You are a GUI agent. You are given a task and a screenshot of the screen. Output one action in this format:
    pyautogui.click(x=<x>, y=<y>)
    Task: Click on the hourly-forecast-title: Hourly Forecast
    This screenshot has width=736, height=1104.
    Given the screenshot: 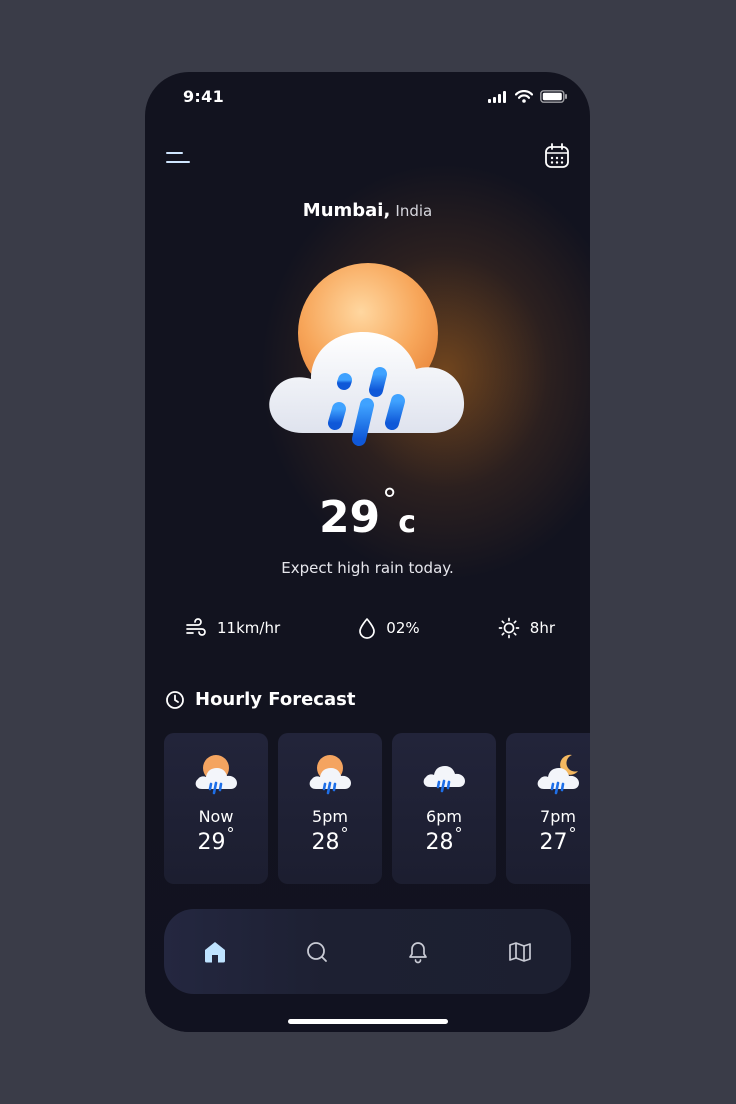 What is the action you would take?
    pyautogui.click(x=275, y=699)
    